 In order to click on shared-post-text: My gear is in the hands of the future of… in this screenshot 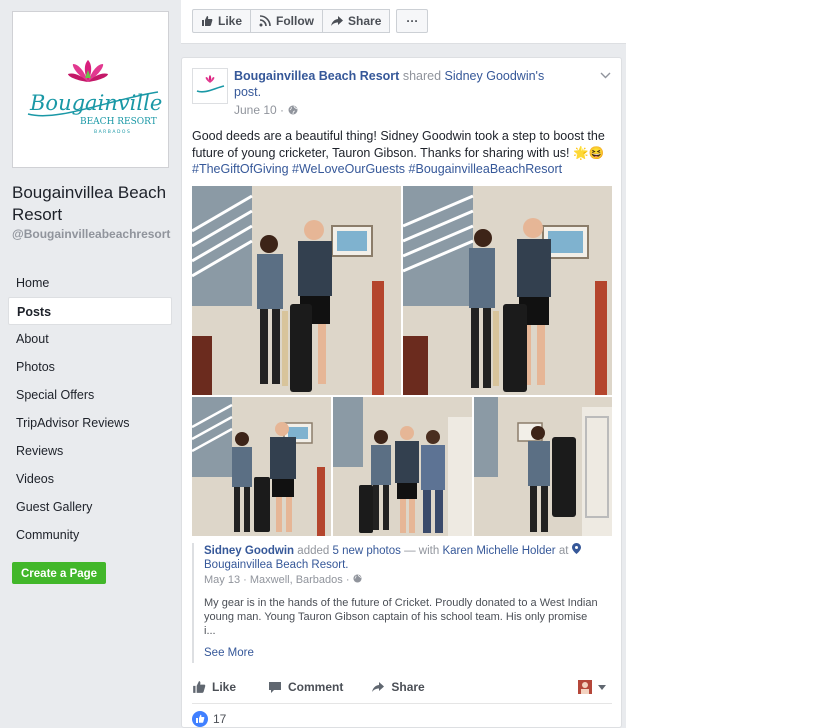, I will do `click(401, 617)`.